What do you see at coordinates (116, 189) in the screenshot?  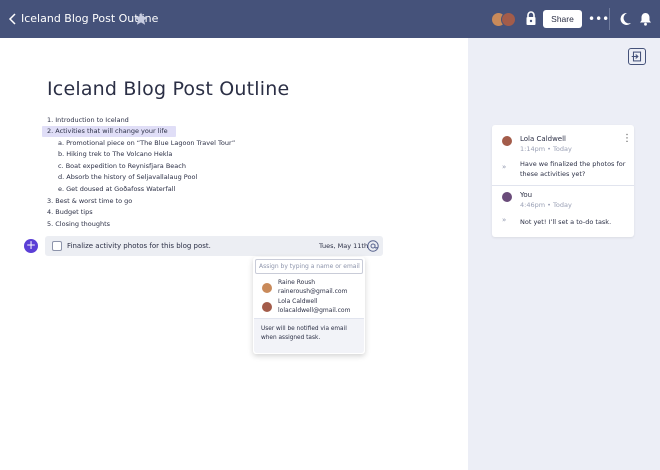 I see `outline-item: e. Get doused at Goðafoss Waterfall` at bounding box center [116, 189].